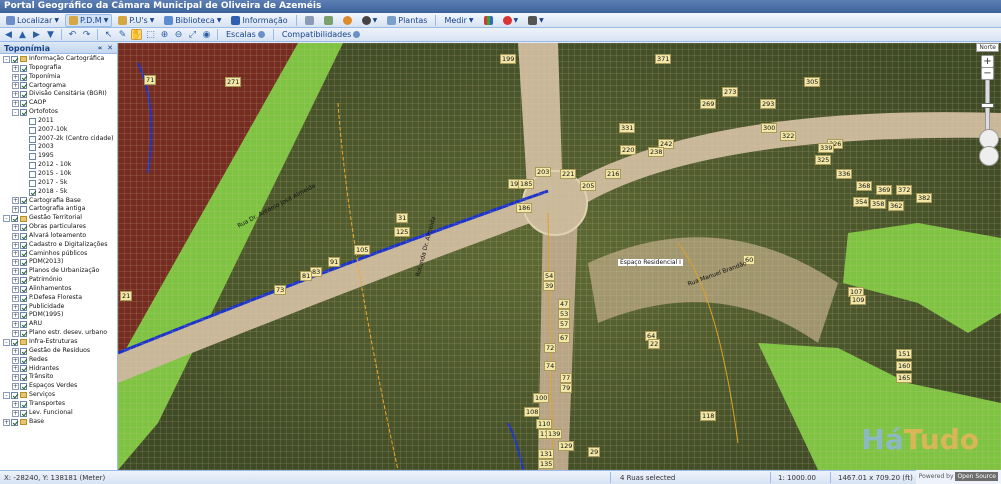  Describe the element at coordinates (58, 68) in the screenshot. I see `layer-tree-item: + Topografia` at that location.